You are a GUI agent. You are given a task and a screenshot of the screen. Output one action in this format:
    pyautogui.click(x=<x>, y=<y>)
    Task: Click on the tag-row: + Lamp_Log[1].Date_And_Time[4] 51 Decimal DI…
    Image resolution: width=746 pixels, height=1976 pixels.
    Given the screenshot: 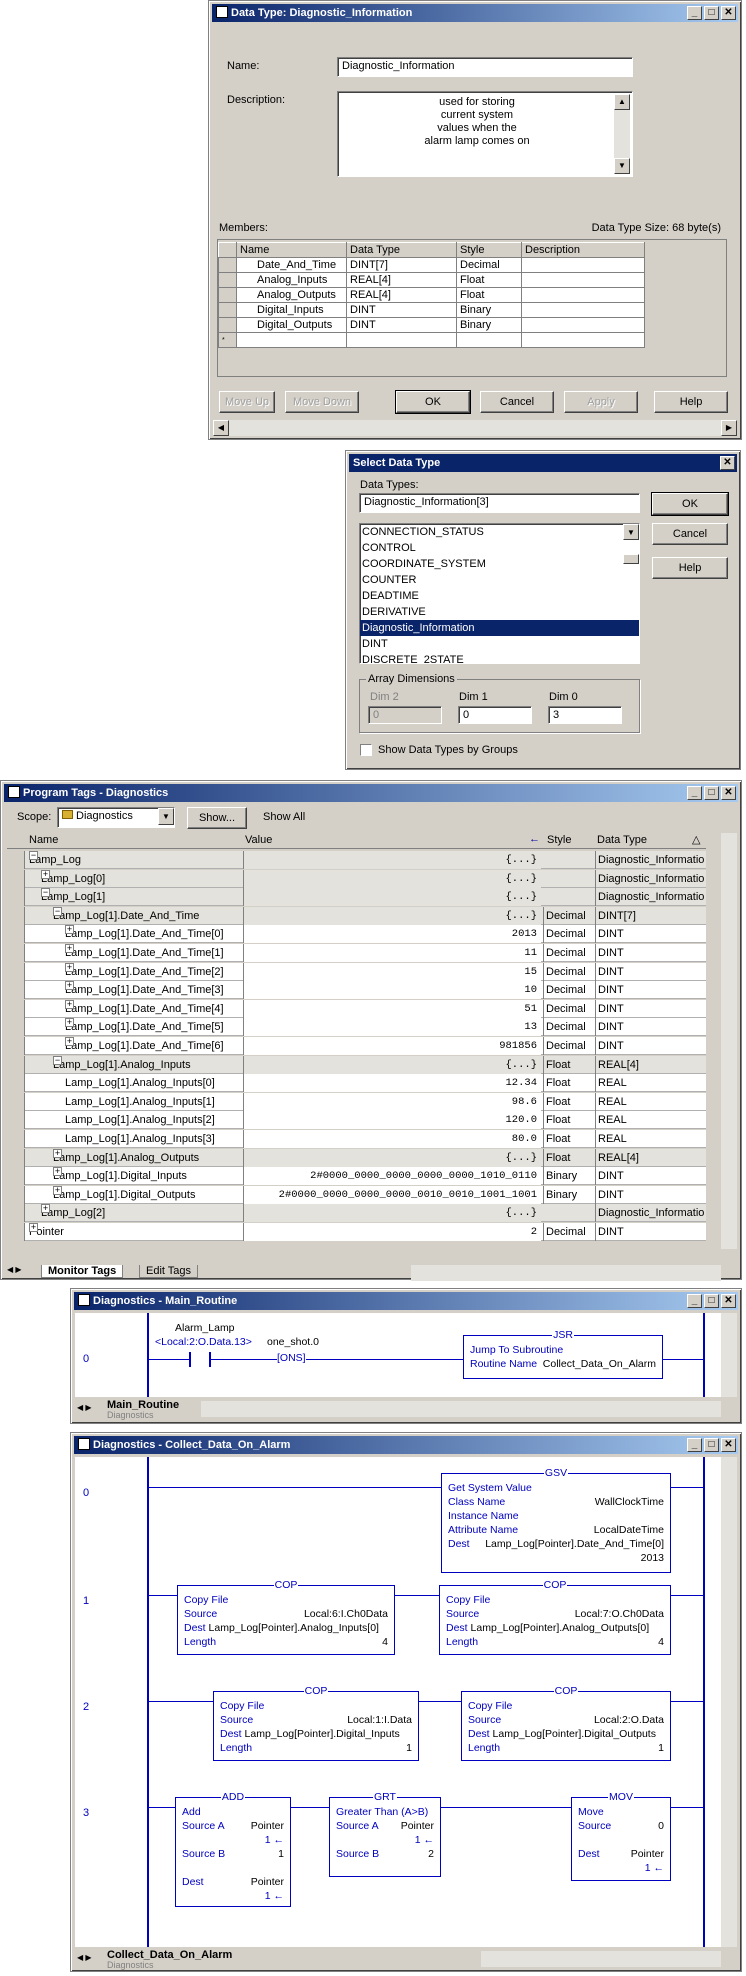 What is the action you would take?
    pyautogui.click(x=356, y=1008)
    